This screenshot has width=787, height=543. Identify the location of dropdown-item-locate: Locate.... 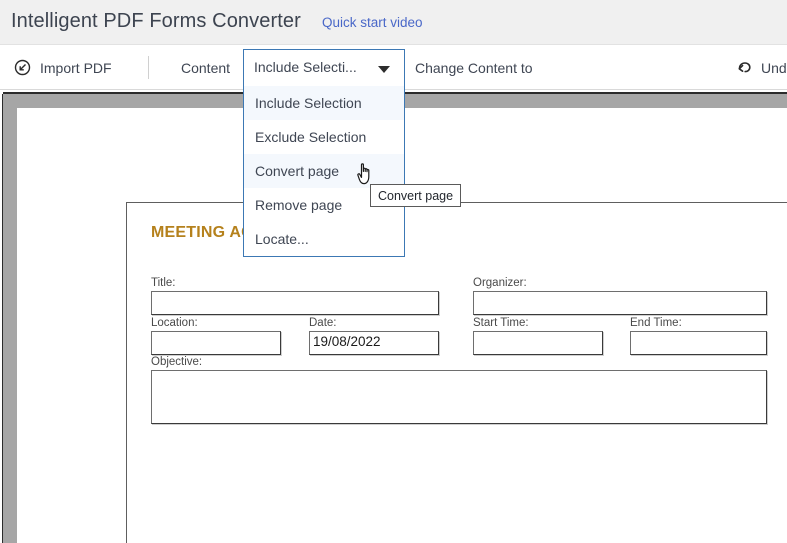
(324, 239).